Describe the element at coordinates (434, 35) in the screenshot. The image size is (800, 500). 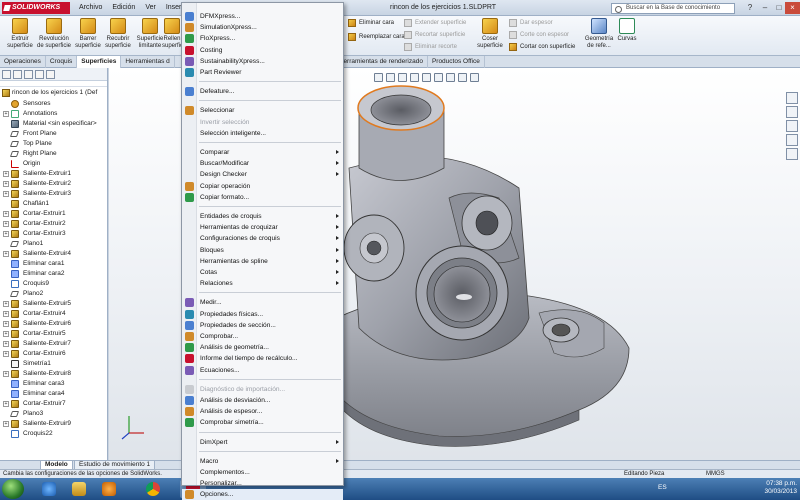
I see `trim-surface-button: Recortar superficie` at that location.